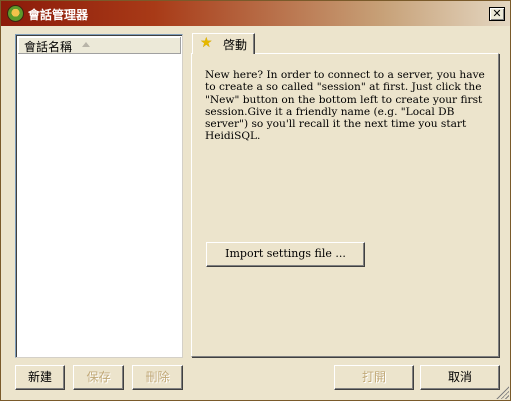 The image size is (511, 401). I want to click on delete-button: 刪除, so click(157, 377).